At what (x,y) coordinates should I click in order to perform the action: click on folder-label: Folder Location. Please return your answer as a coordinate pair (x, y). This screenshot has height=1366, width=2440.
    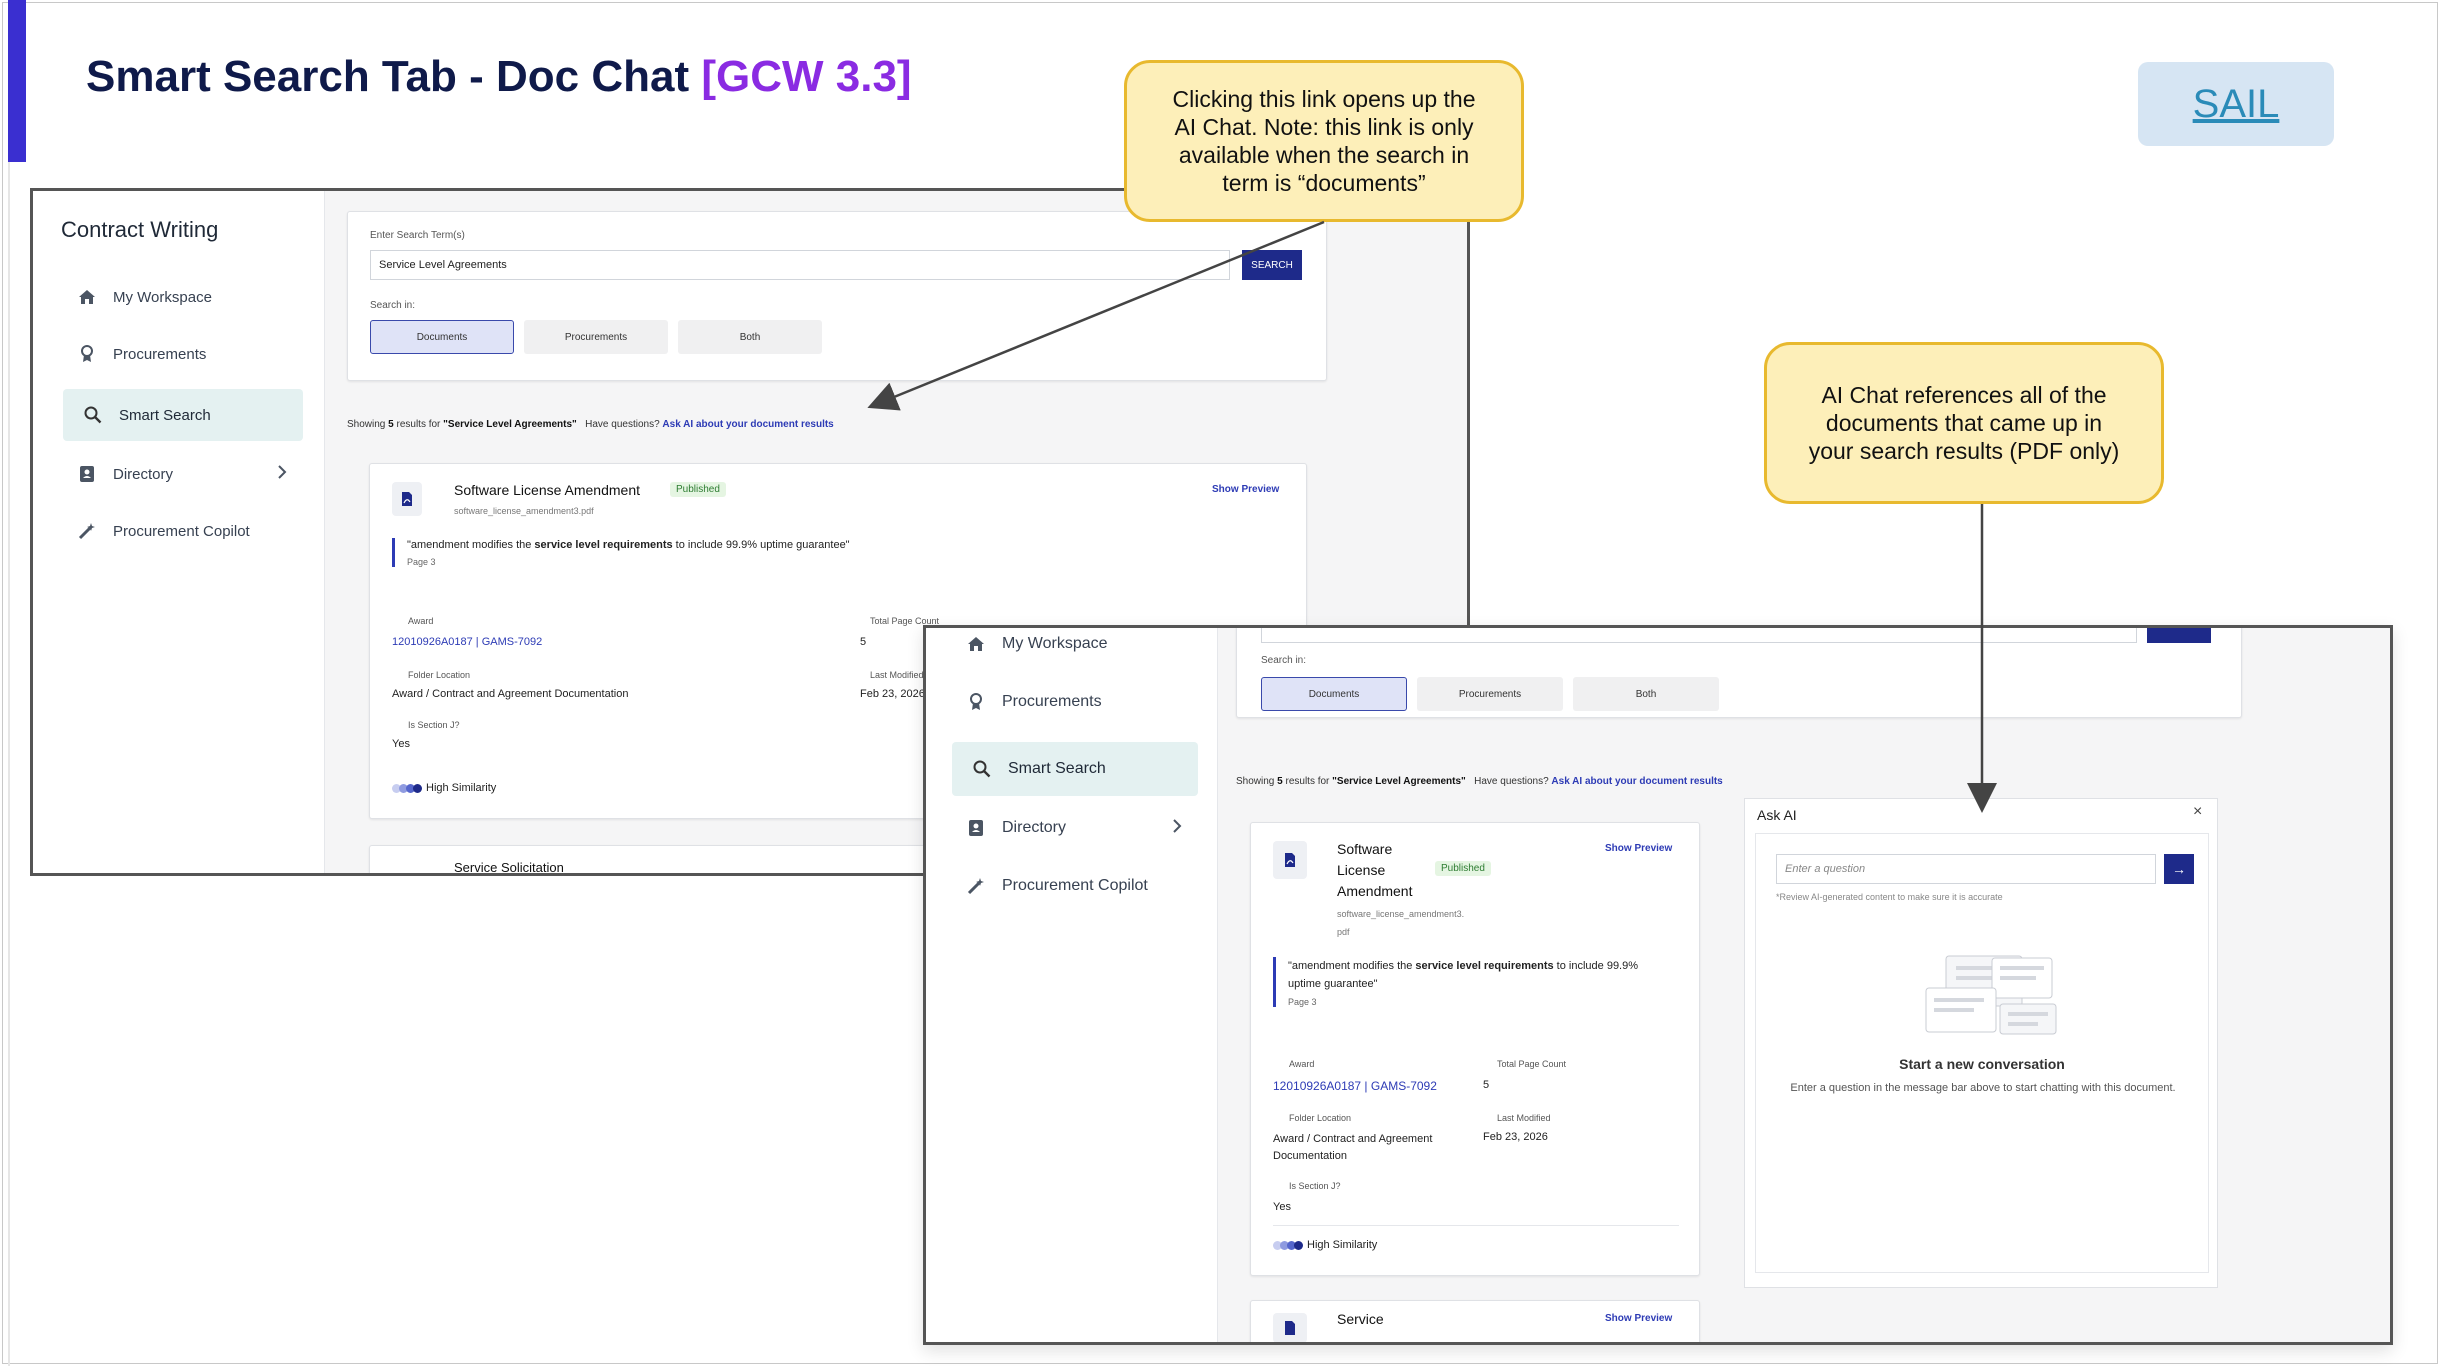
    Looking at the image, I should click on (1320, 1118).